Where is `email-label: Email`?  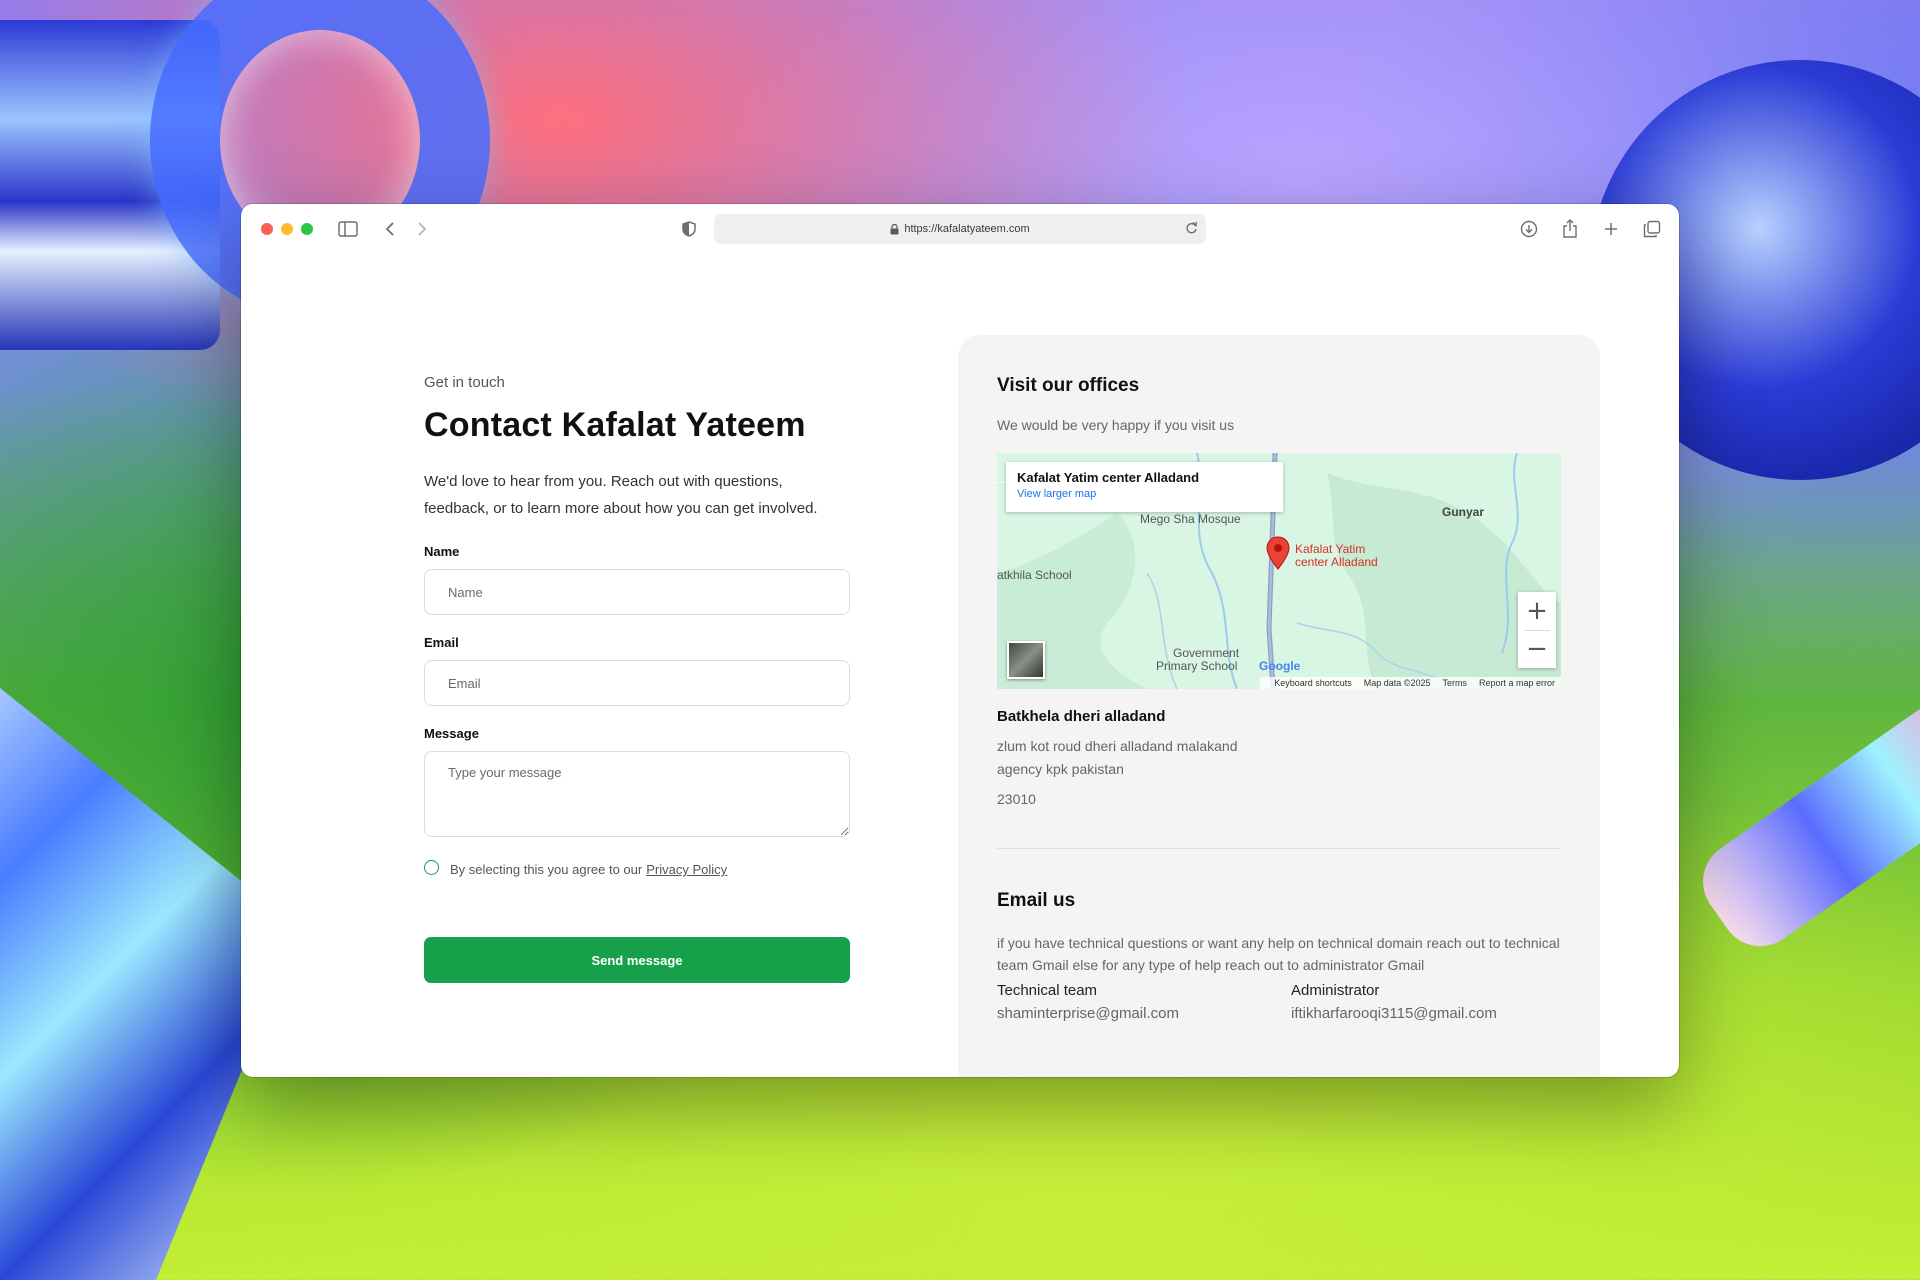 email-label: Email is located at coordinates (441, 642).